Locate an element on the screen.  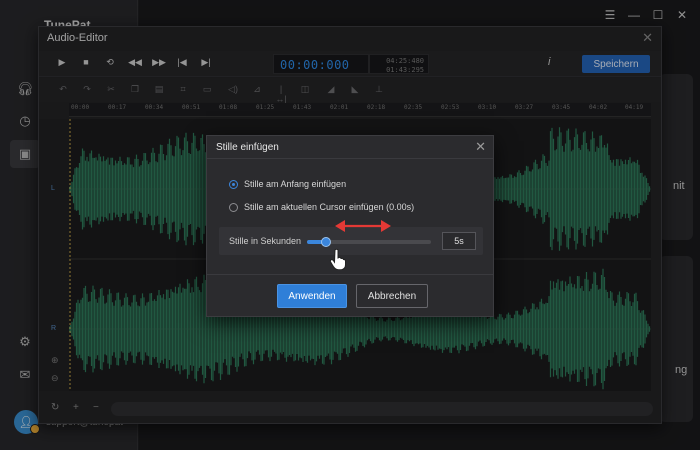
apply-button: Anwenden is located at coordinates (312, 296).